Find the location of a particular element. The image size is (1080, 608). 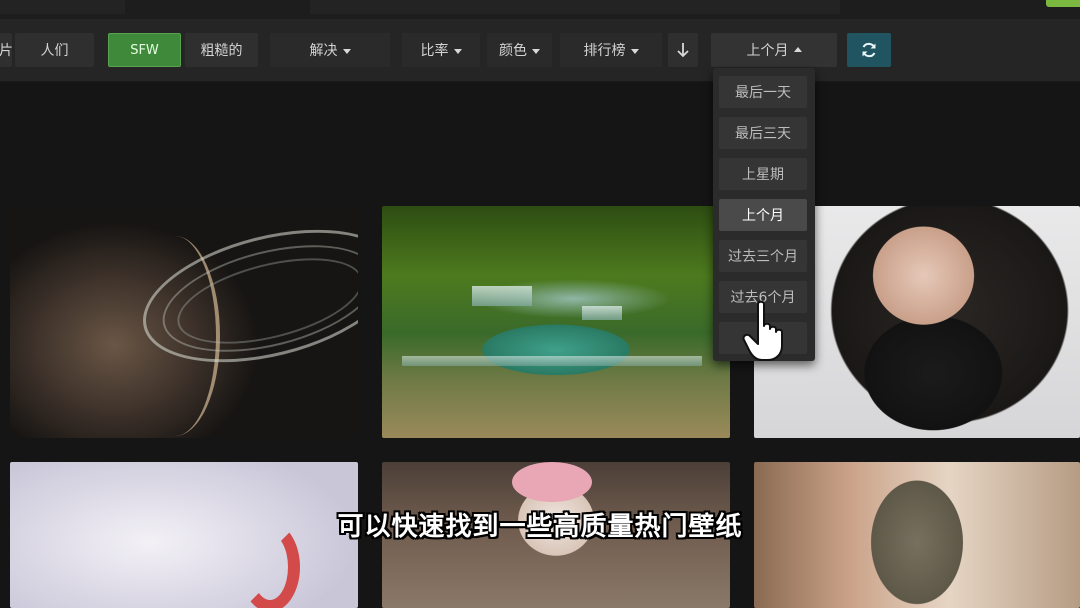

toprange-option: 最后三天 is located at coordinates (763, 133).